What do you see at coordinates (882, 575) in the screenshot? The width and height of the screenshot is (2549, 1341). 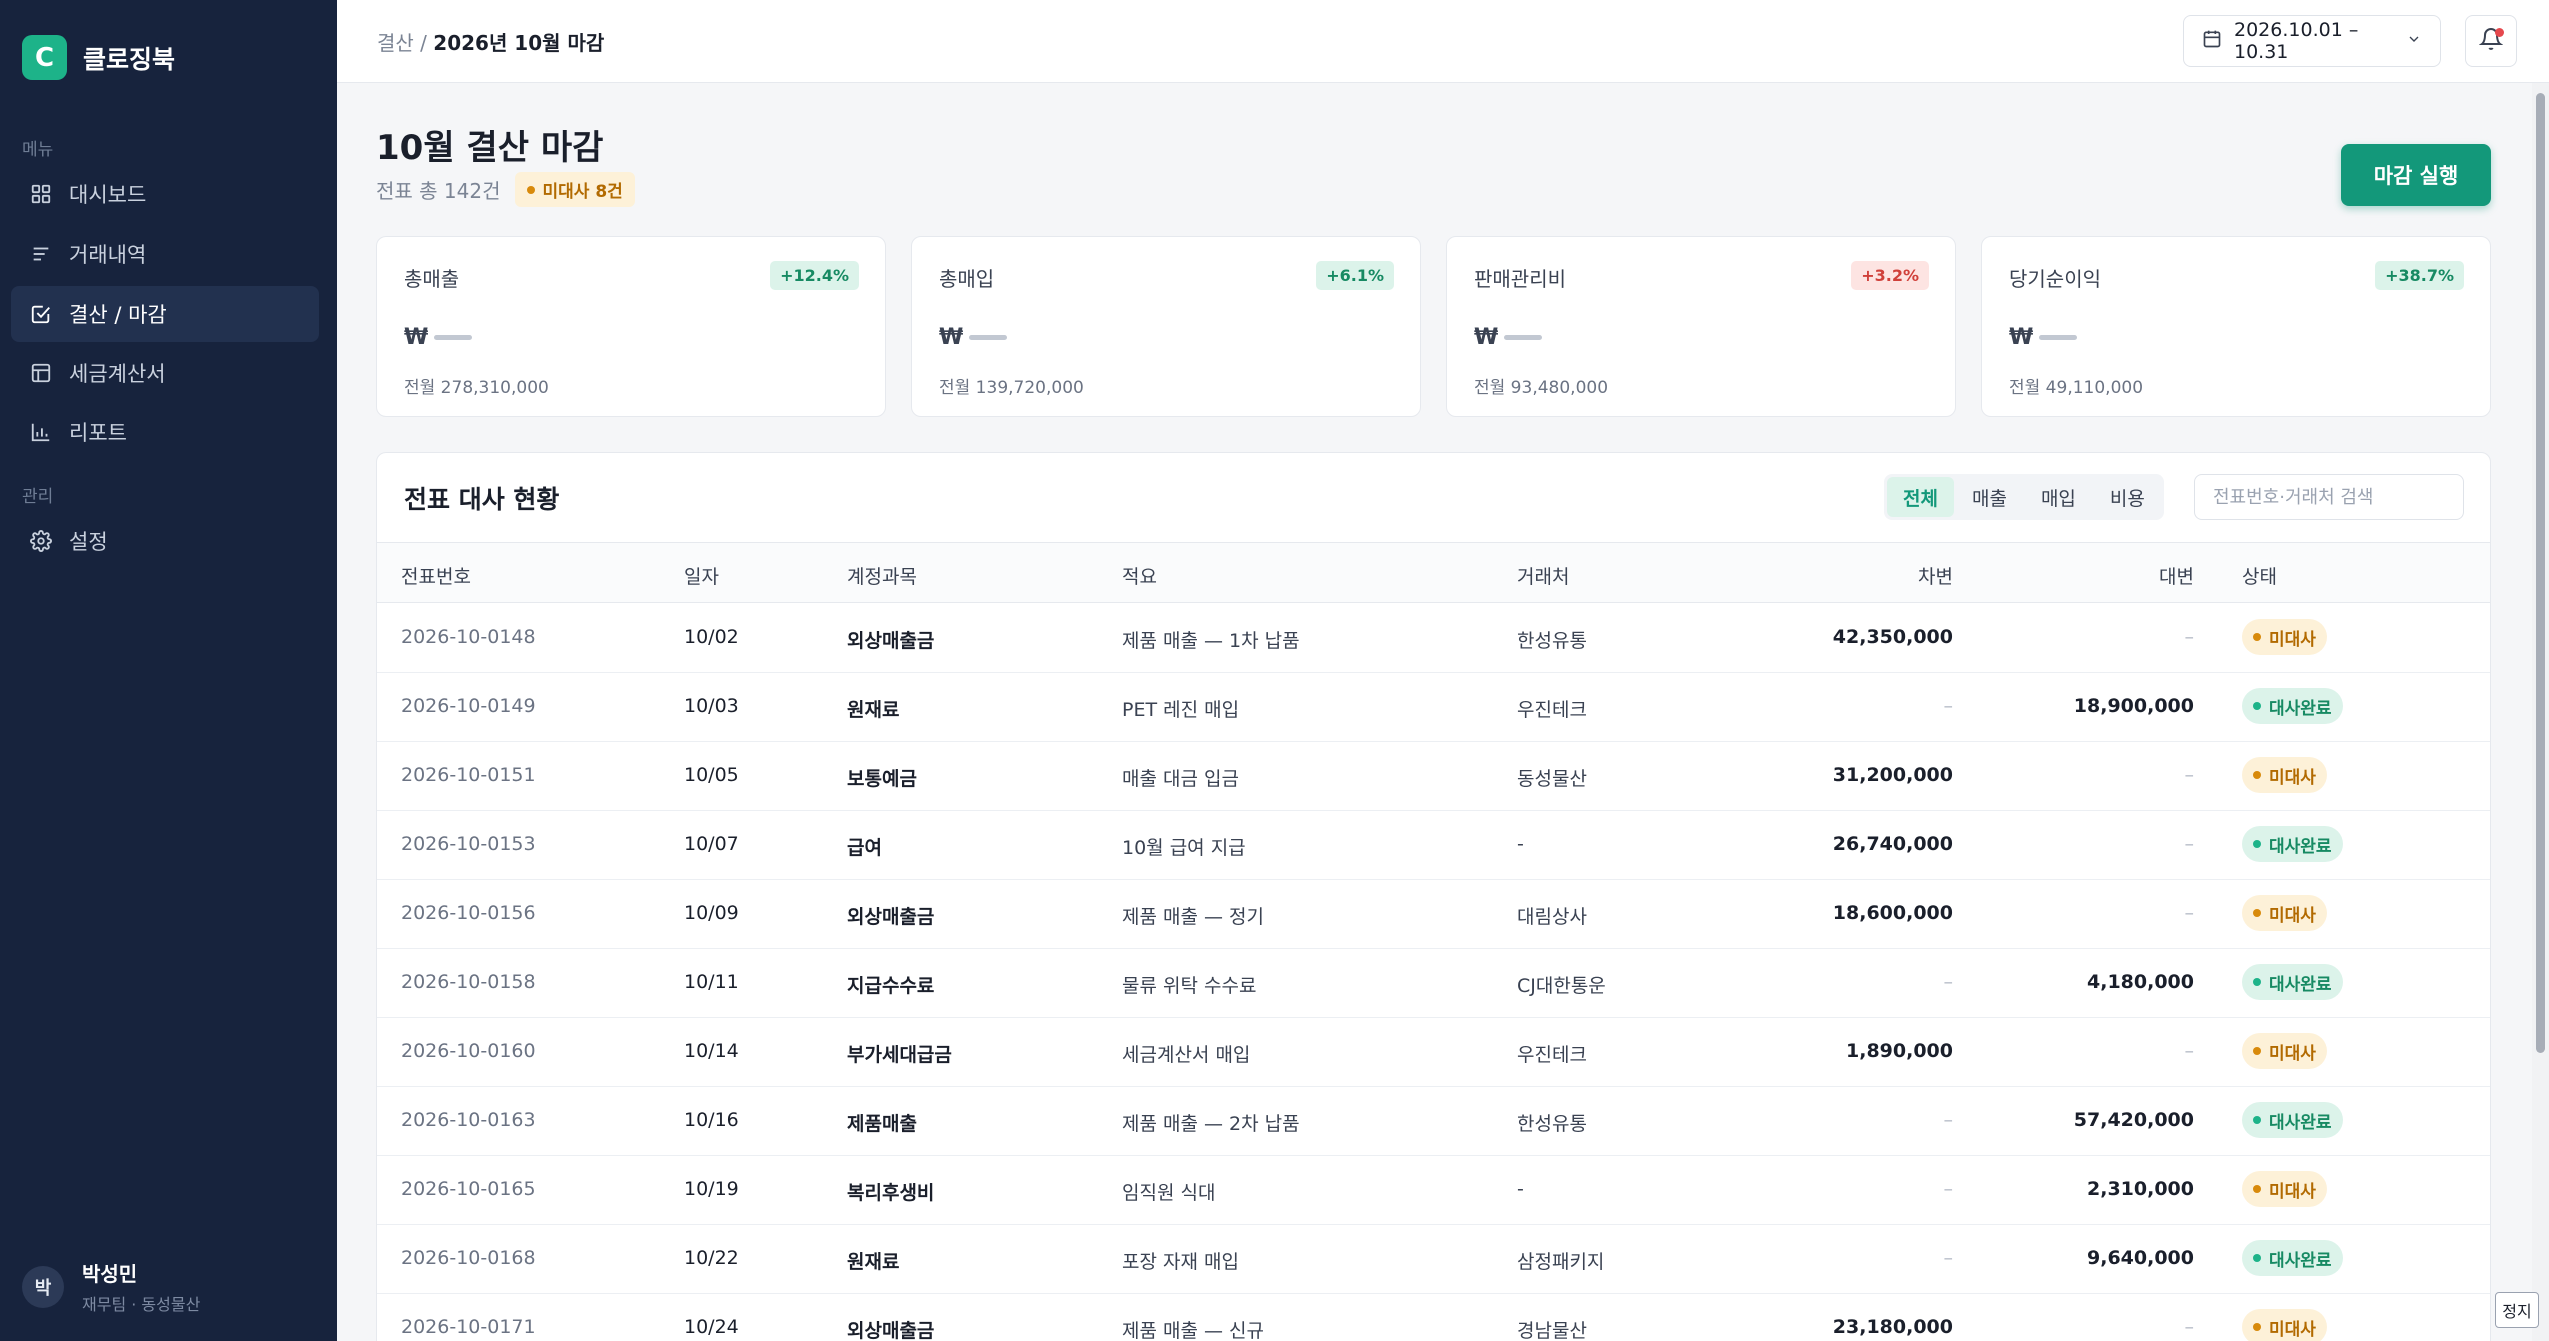 I see `column-header: 계정과목` at bounding box center [882, 575].